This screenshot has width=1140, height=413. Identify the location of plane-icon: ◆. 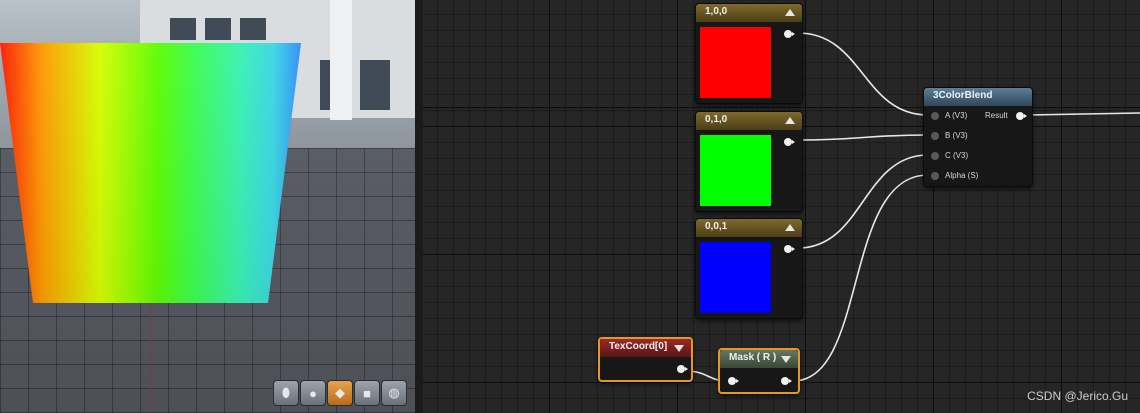
(340, 393).